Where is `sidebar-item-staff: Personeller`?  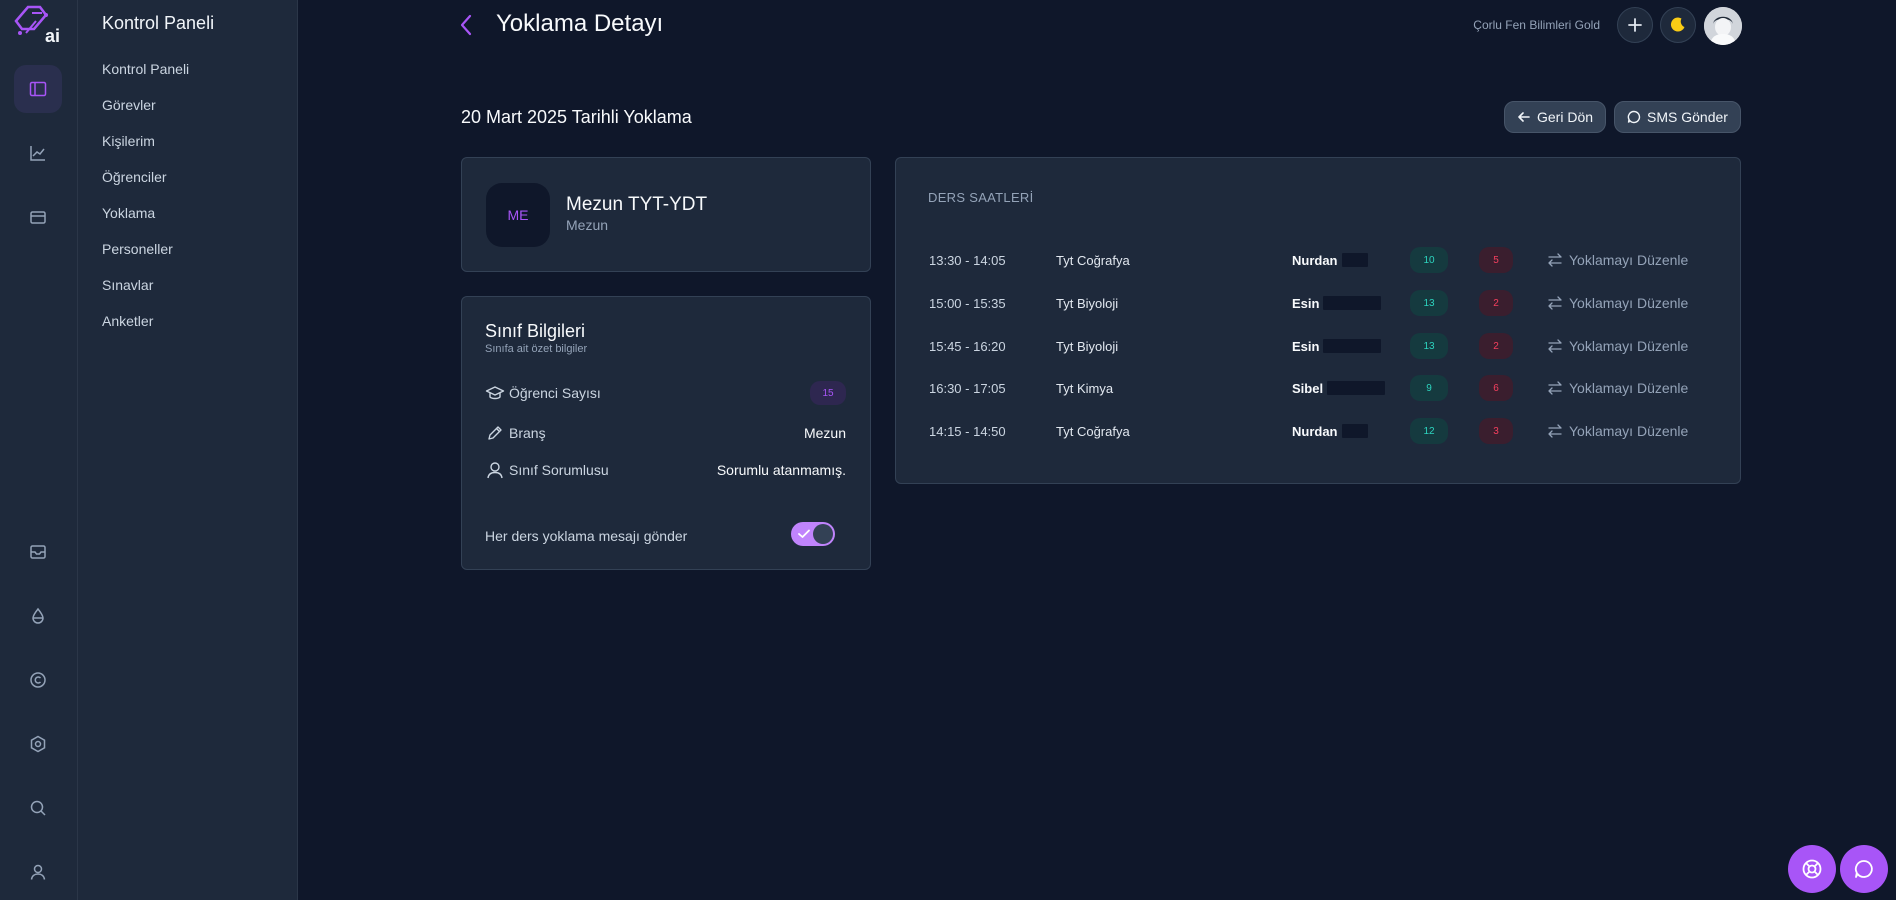
sidebar-item-staff: Personeller is located at coordinates (137, 249).